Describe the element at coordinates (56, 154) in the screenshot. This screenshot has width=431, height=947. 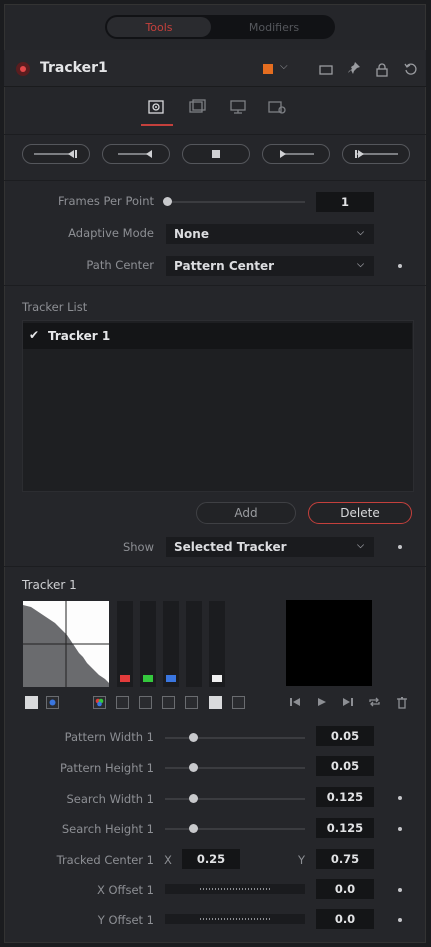
I see `track-reverse-from-end-button` at that location.